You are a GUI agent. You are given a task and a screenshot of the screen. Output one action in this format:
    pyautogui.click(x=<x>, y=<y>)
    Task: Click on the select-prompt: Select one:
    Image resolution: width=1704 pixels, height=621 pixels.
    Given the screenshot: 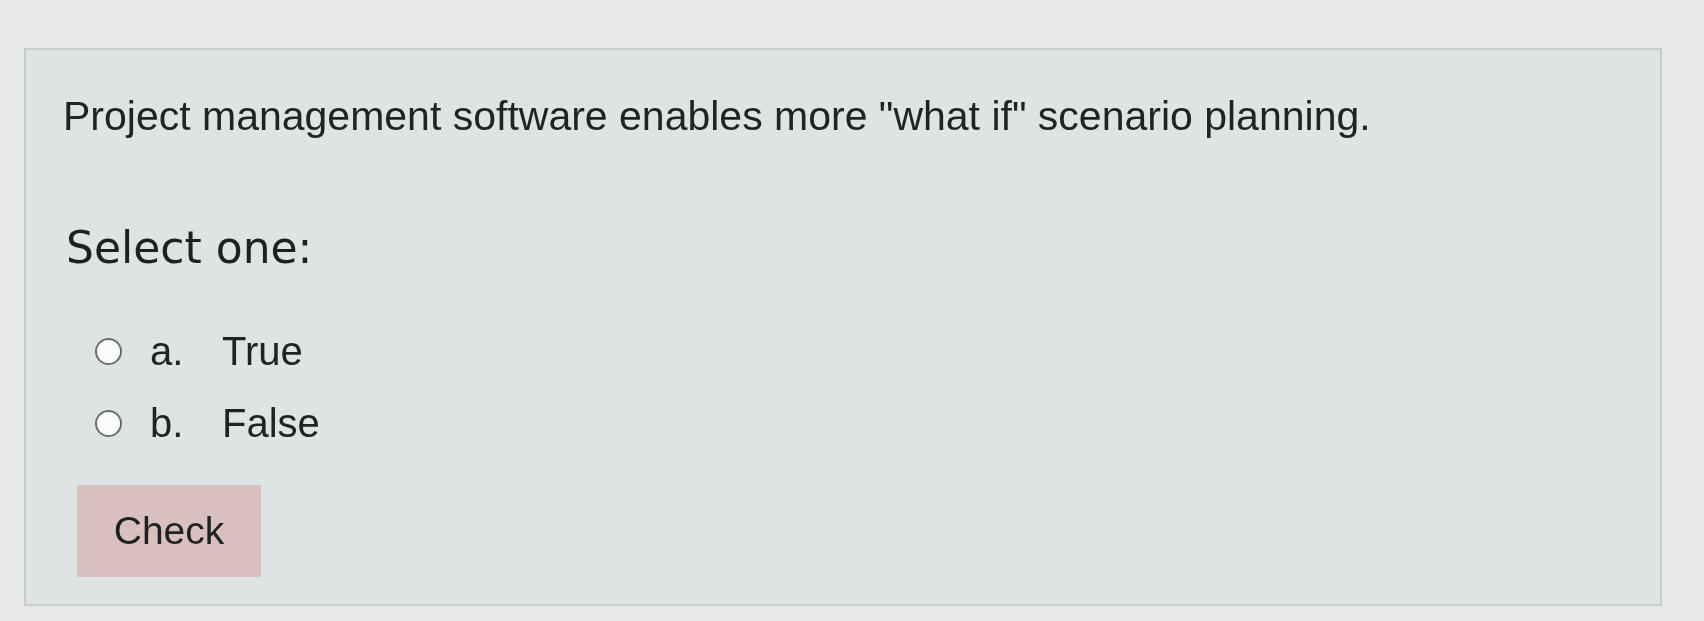 What is the action you would take?
    pyautogui.click(x=189, y=248)
    